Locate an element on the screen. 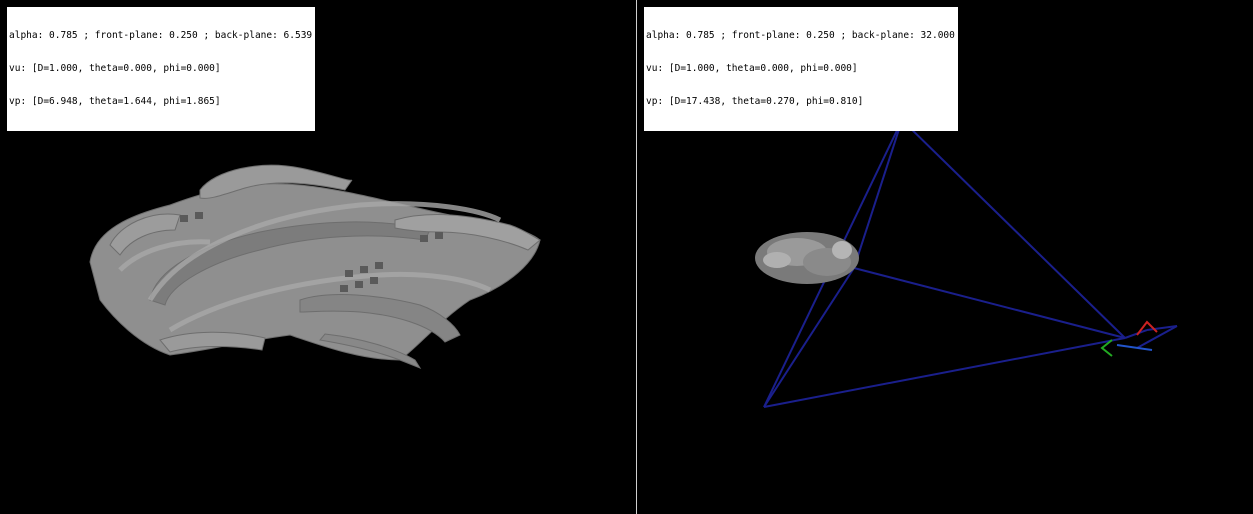 The height and width of the screenshot is (514, 1253). axis-gizmo is located at coordinates (1129, 338).